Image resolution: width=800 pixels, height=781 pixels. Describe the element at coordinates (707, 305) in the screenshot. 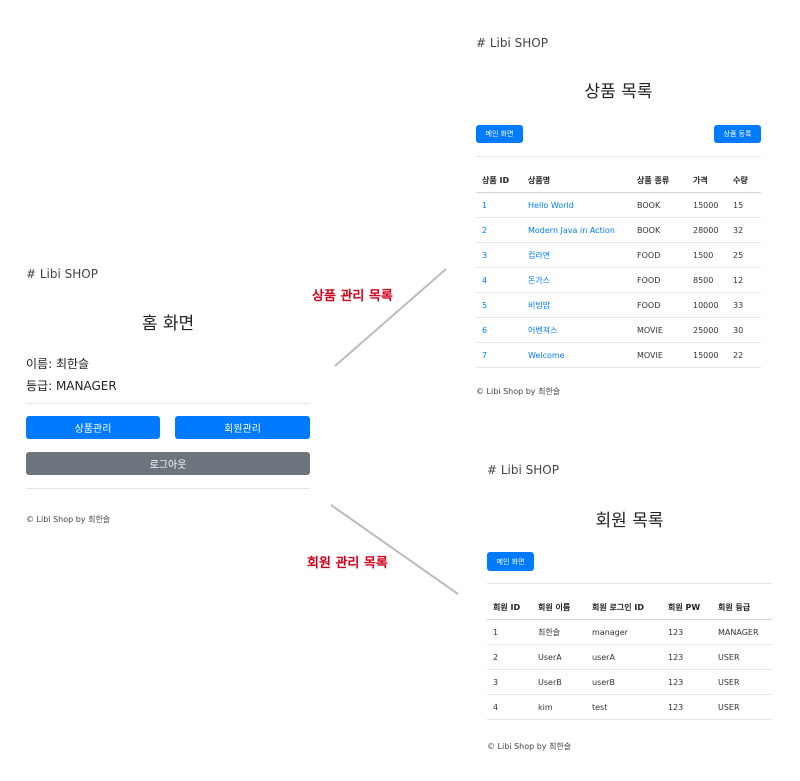

I see `product-price: 10000` at that location.